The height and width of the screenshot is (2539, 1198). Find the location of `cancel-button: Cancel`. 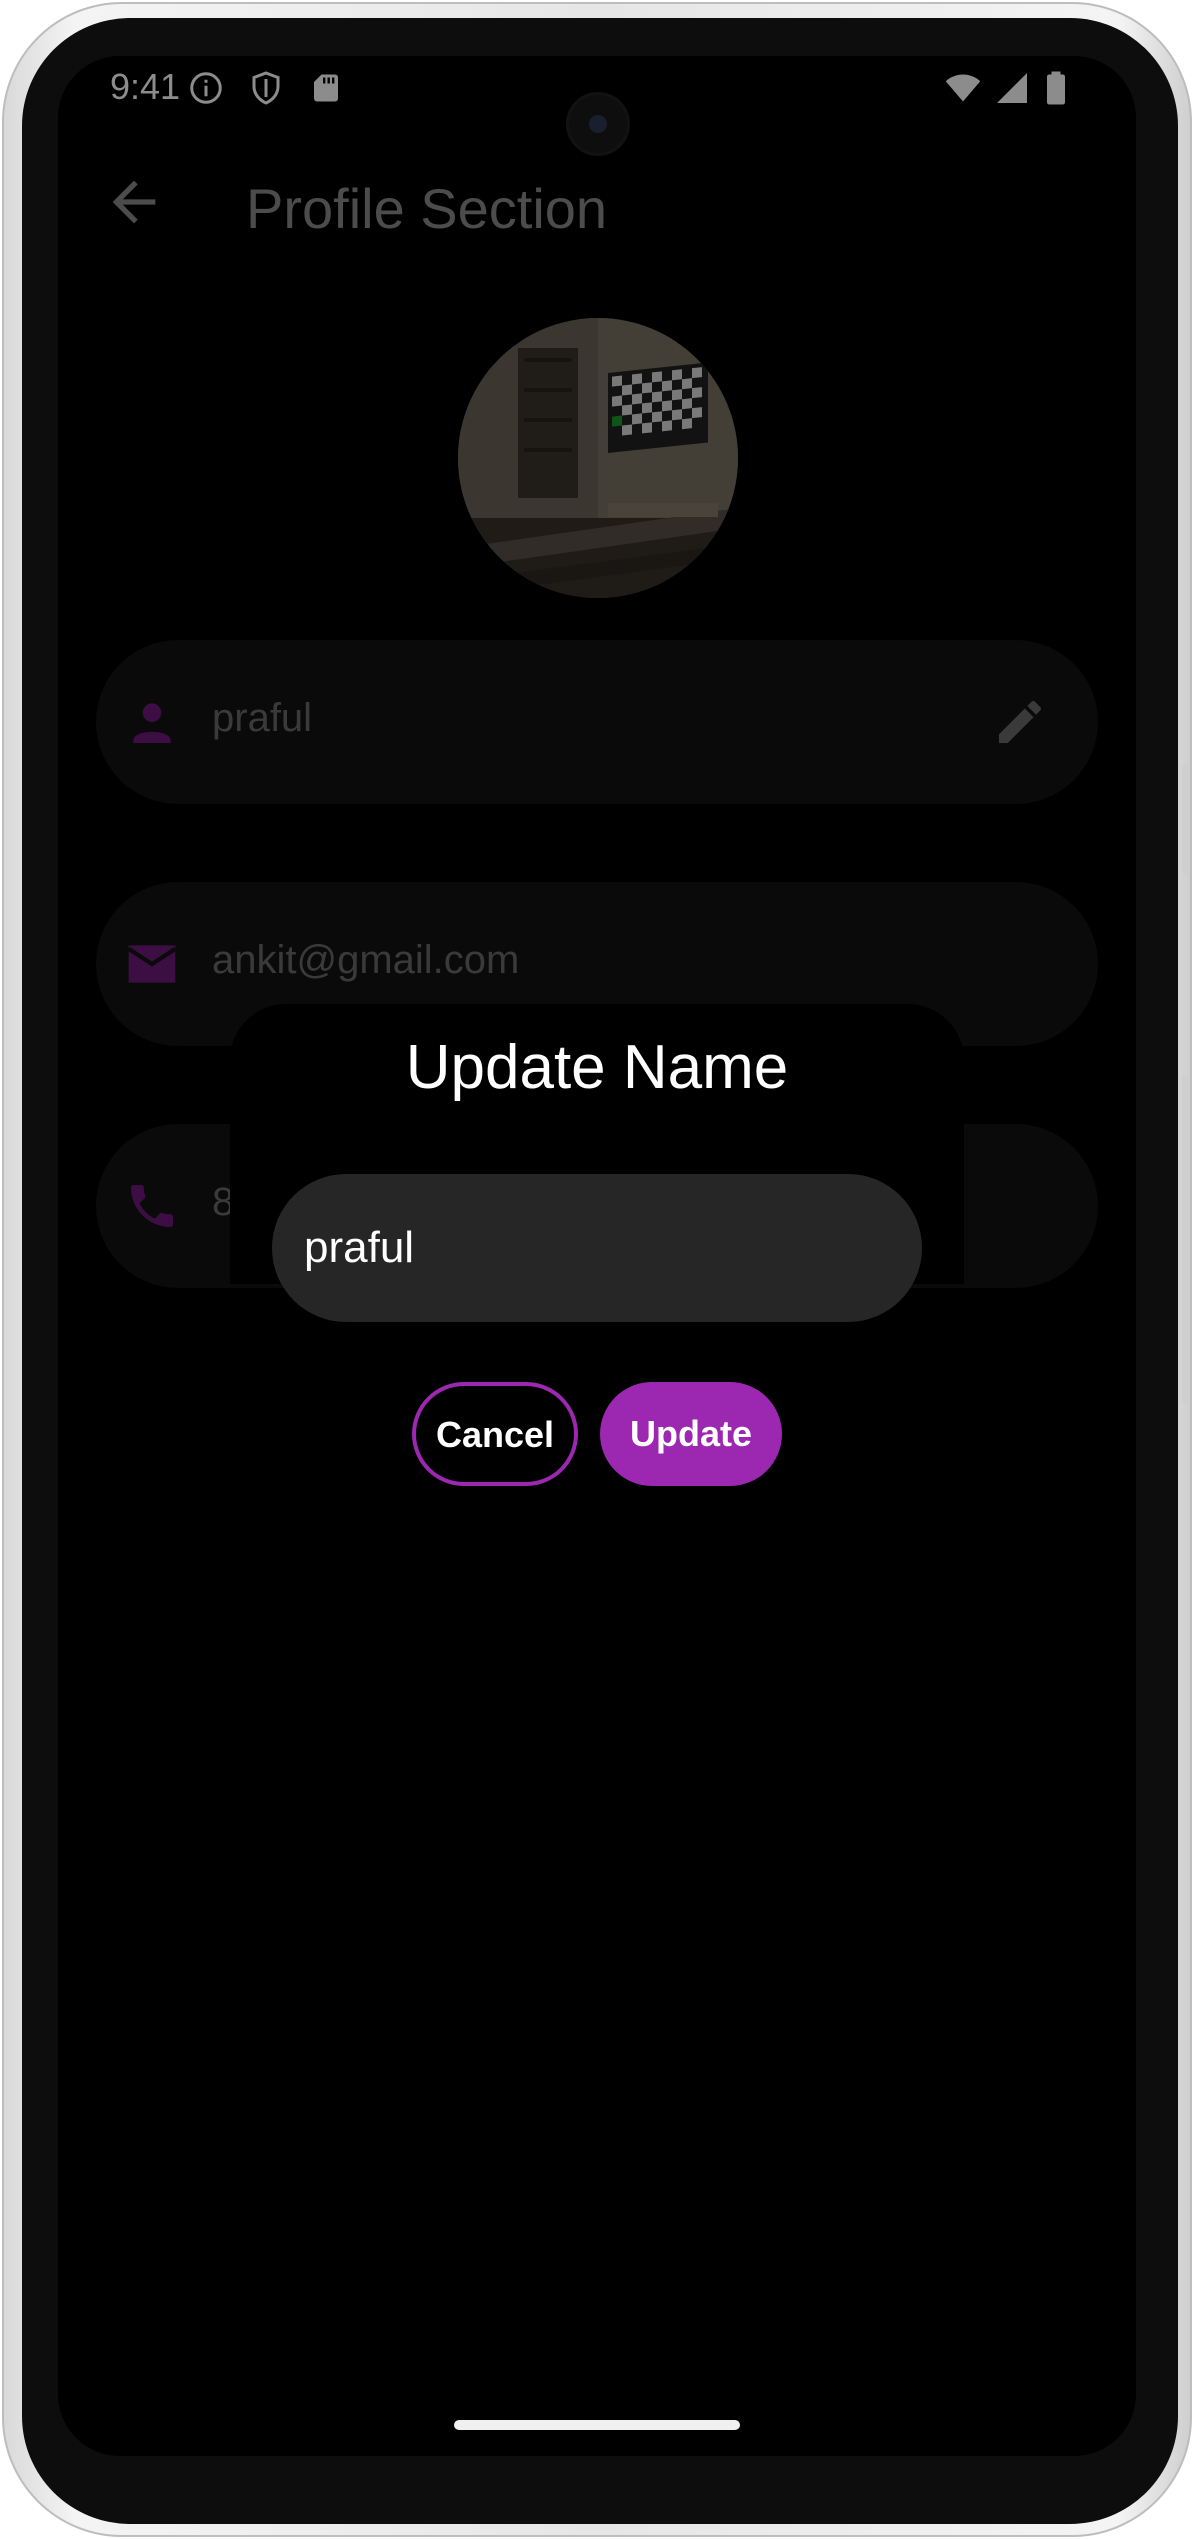

cancel-button: Cancel is located at coordinates (495, 1434).